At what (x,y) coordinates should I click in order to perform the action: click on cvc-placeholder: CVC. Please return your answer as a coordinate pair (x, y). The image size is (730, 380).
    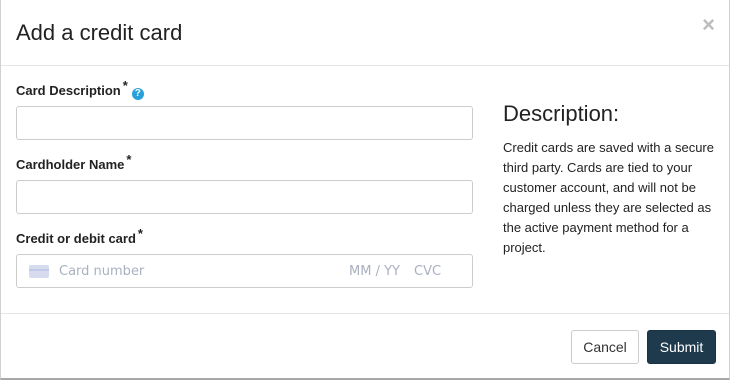
    Looking at the image, I should click on (427, 271).